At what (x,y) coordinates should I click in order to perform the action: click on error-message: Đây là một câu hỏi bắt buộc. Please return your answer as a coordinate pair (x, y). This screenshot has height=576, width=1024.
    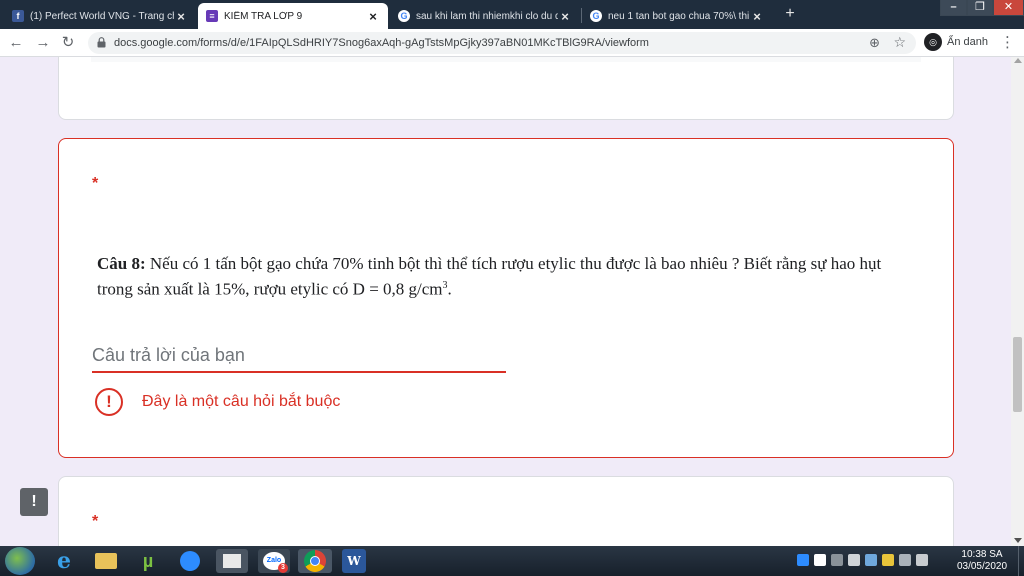
    Looking at the image, I should click on (241, 401).